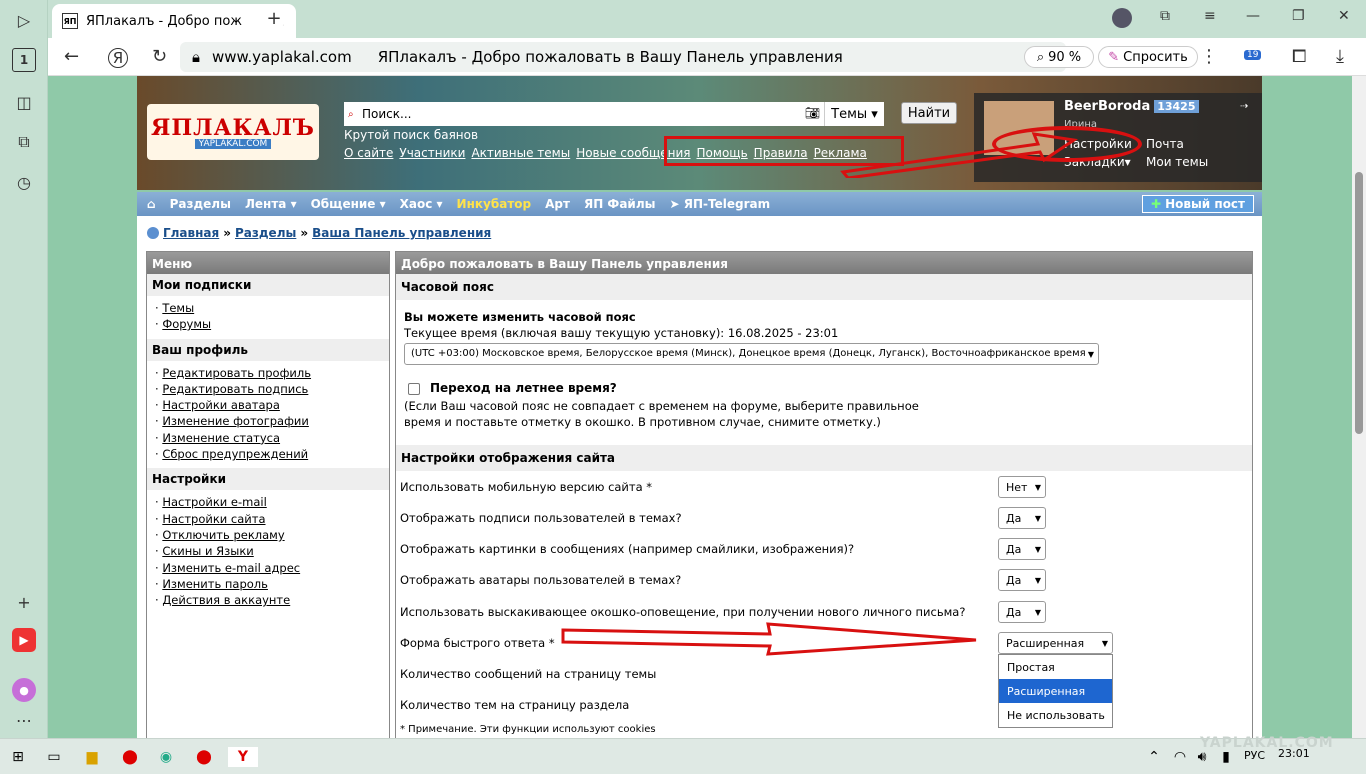  I want to click on reload-icon: ↻, so click(159, 56).